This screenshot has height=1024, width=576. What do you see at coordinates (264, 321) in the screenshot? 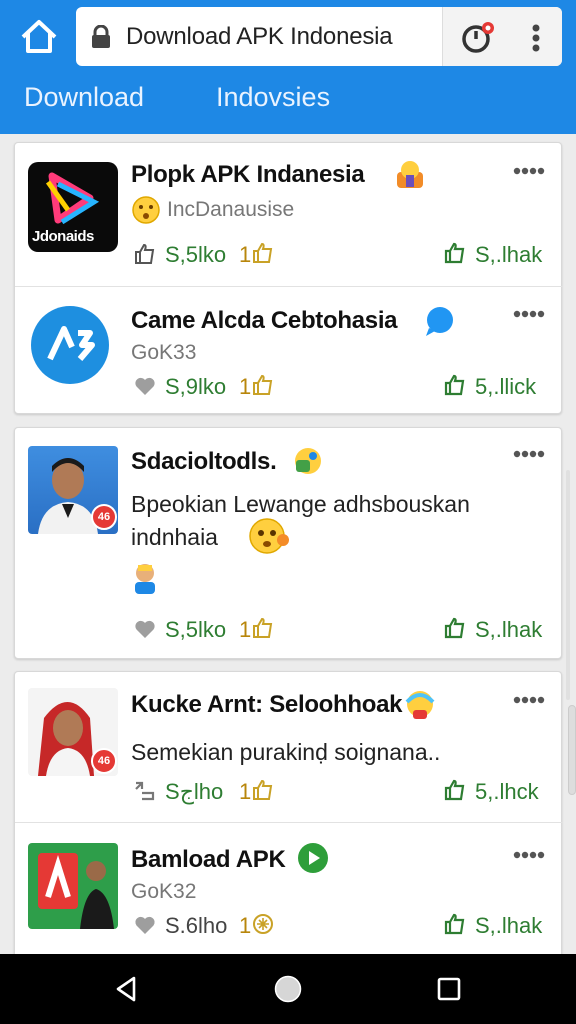
I see `post-title: Came Alcda Cebtohasia` at bounding box center [264, 321].